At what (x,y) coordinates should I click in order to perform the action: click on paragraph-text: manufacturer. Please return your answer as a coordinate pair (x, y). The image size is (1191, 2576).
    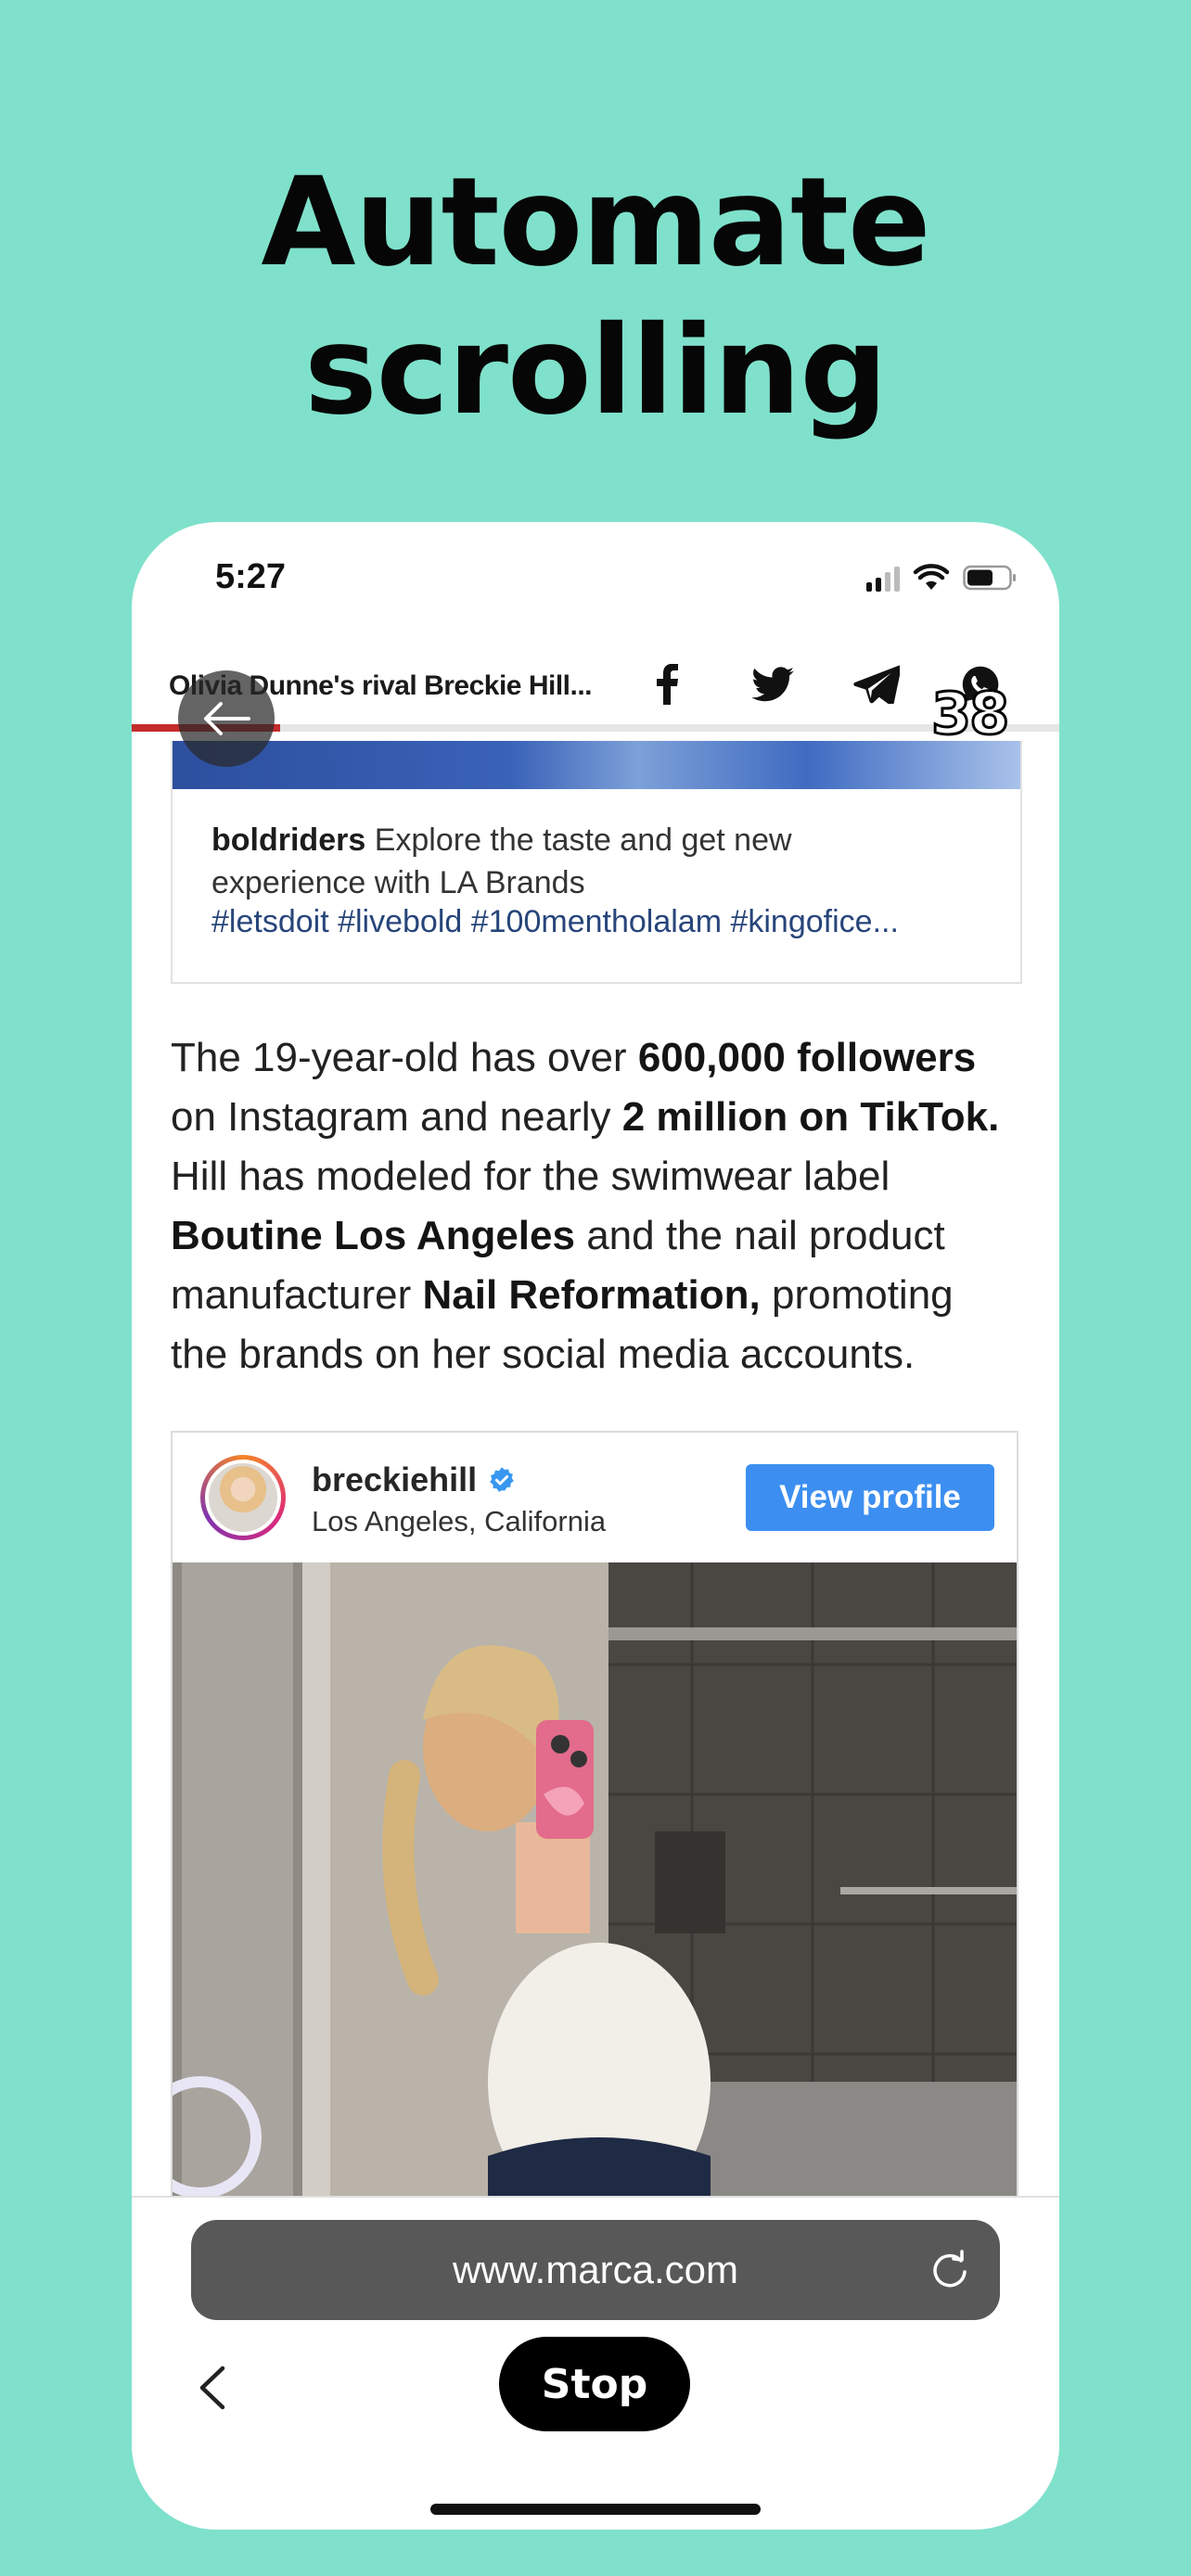
    Looking at the image, I should click on (297, 1295).